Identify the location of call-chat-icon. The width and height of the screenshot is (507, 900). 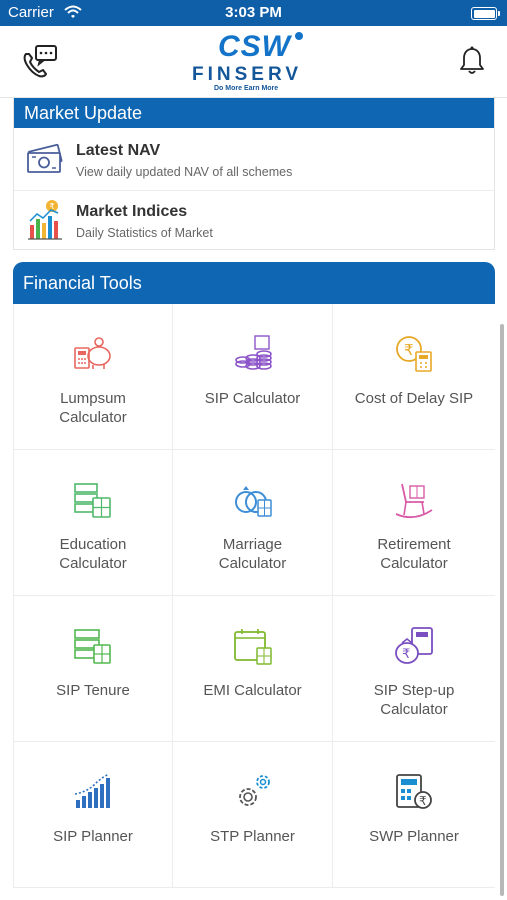
(39, 62).